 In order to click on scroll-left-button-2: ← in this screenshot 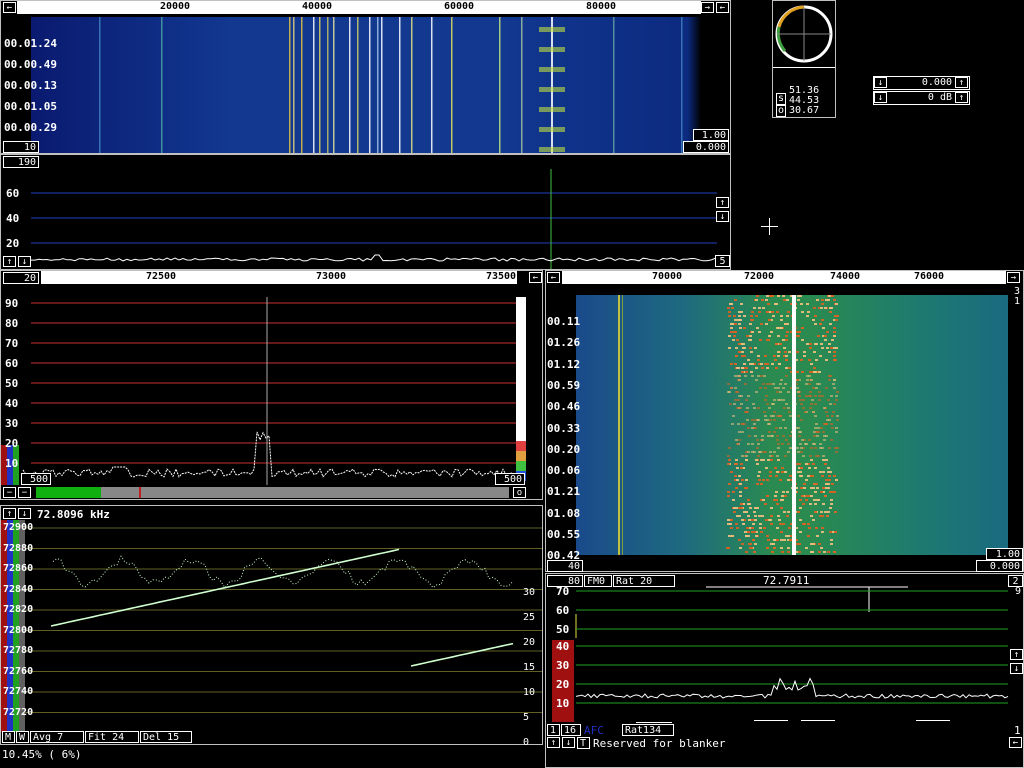, I will do `click(722, 7)`.